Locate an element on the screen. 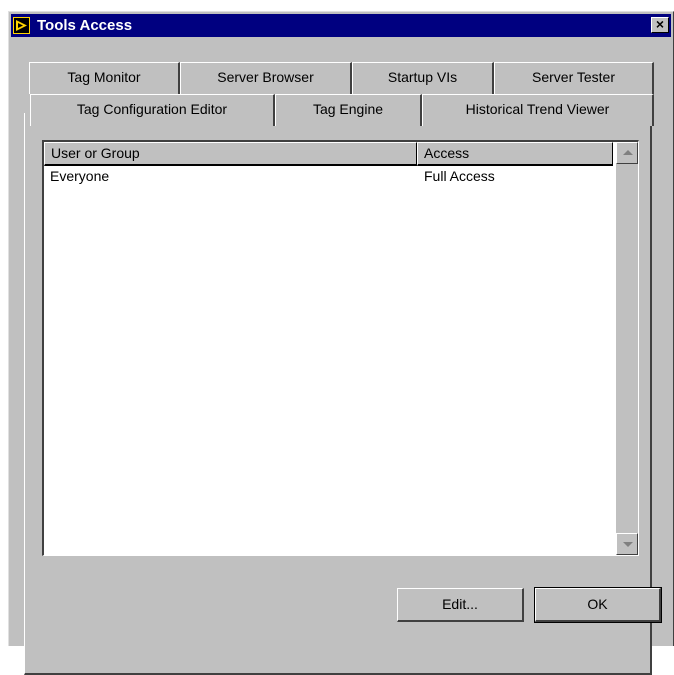  tab-server-tester: Server Tester is located at coordinates (574, 78).